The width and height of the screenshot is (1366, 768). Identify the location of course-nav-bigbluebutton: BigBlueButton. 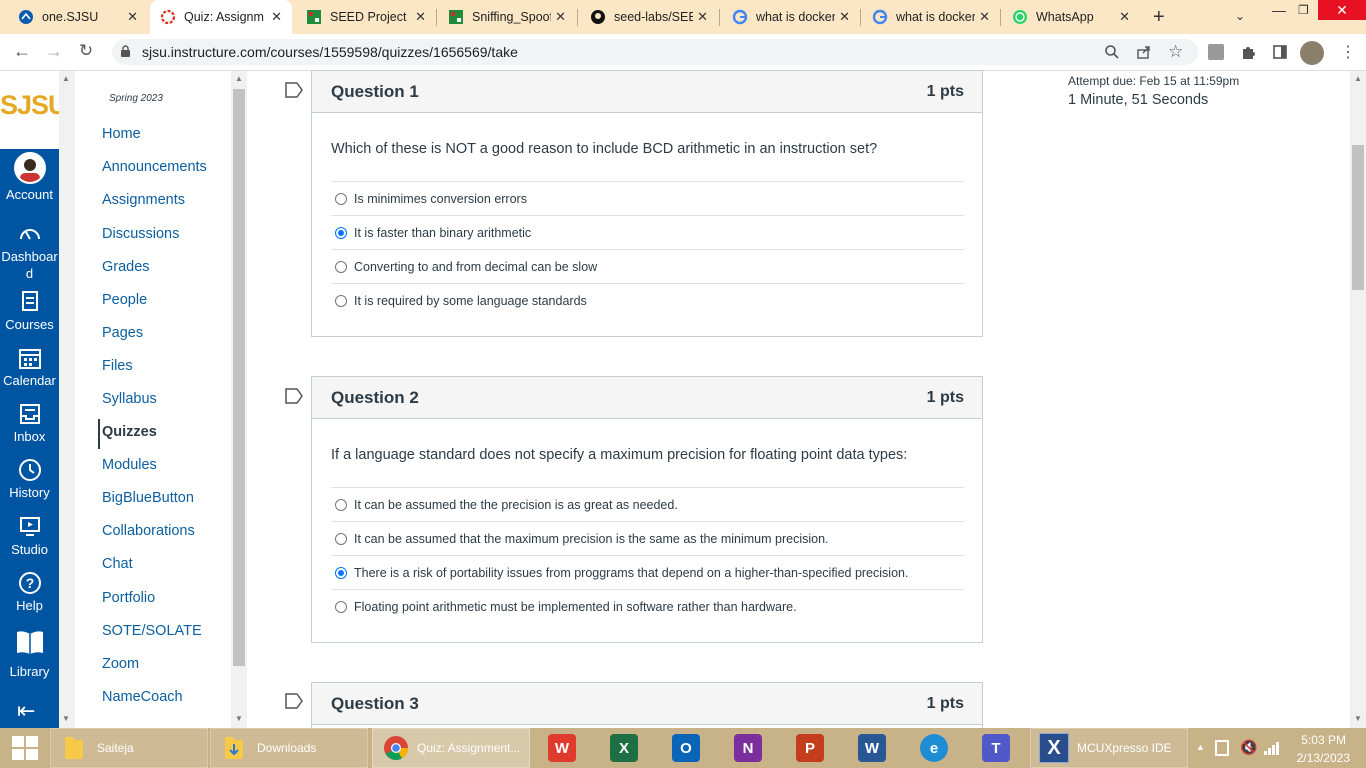
(148, 498).